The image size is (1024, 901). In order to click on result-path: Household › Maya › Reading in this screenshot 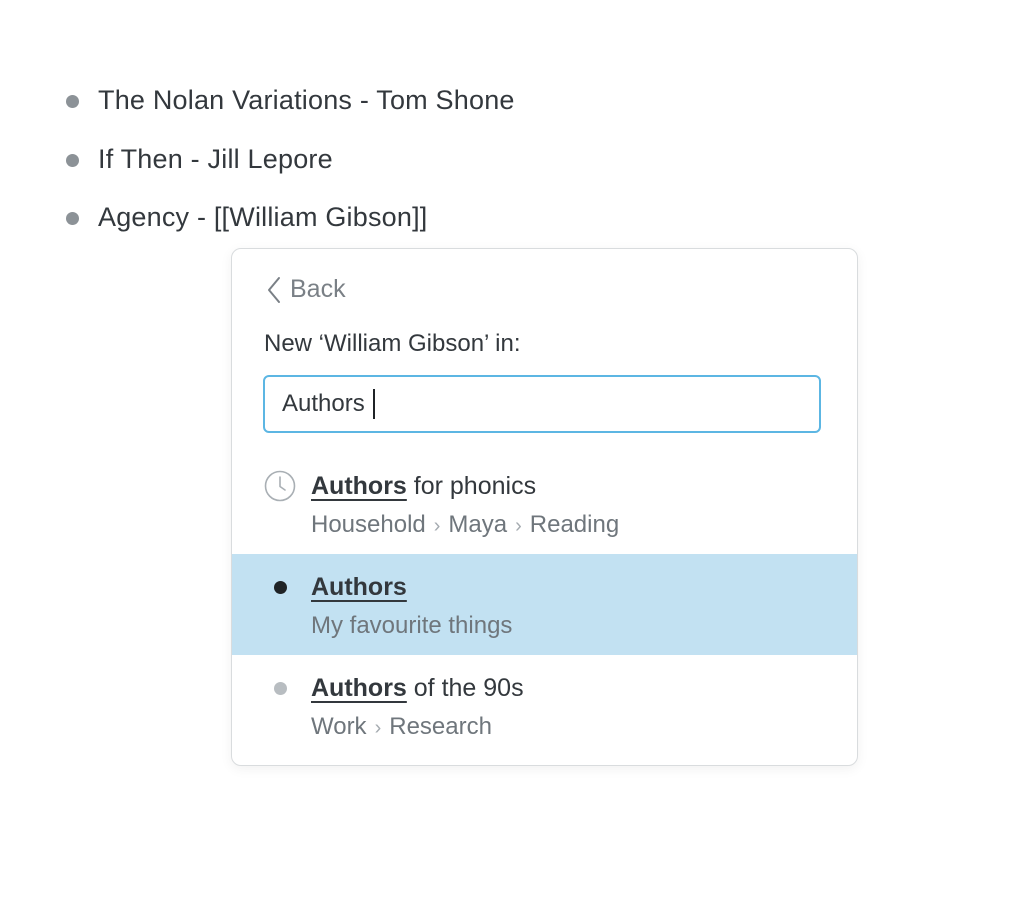, I will do `click(465, 525)`.